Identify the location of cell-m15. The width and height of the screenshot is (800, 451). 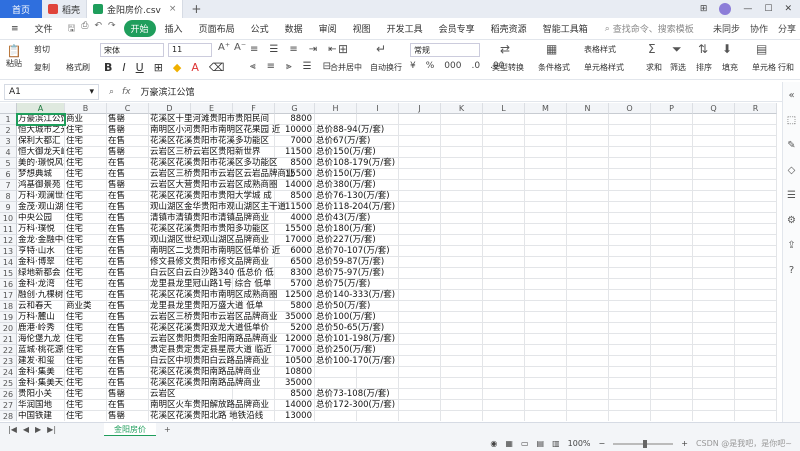
(546, 273).